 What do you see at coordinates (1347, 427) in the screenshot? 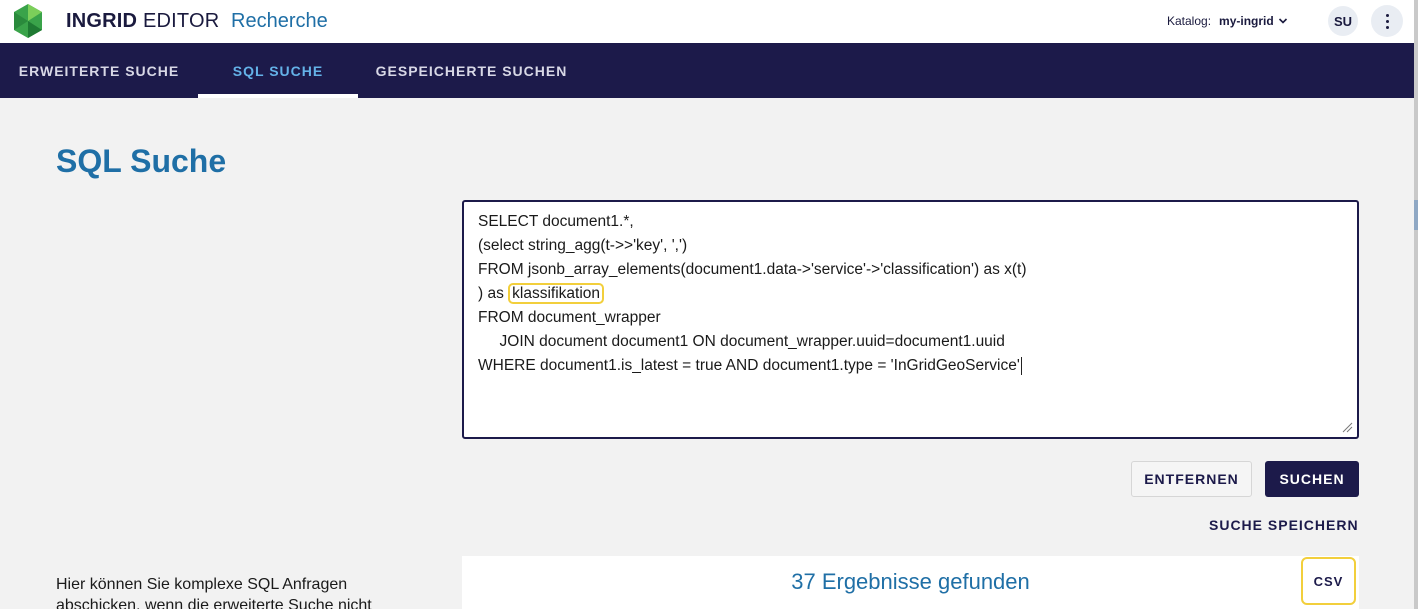
I see `resize-handle-icon` at bounding box center [1347, 427].